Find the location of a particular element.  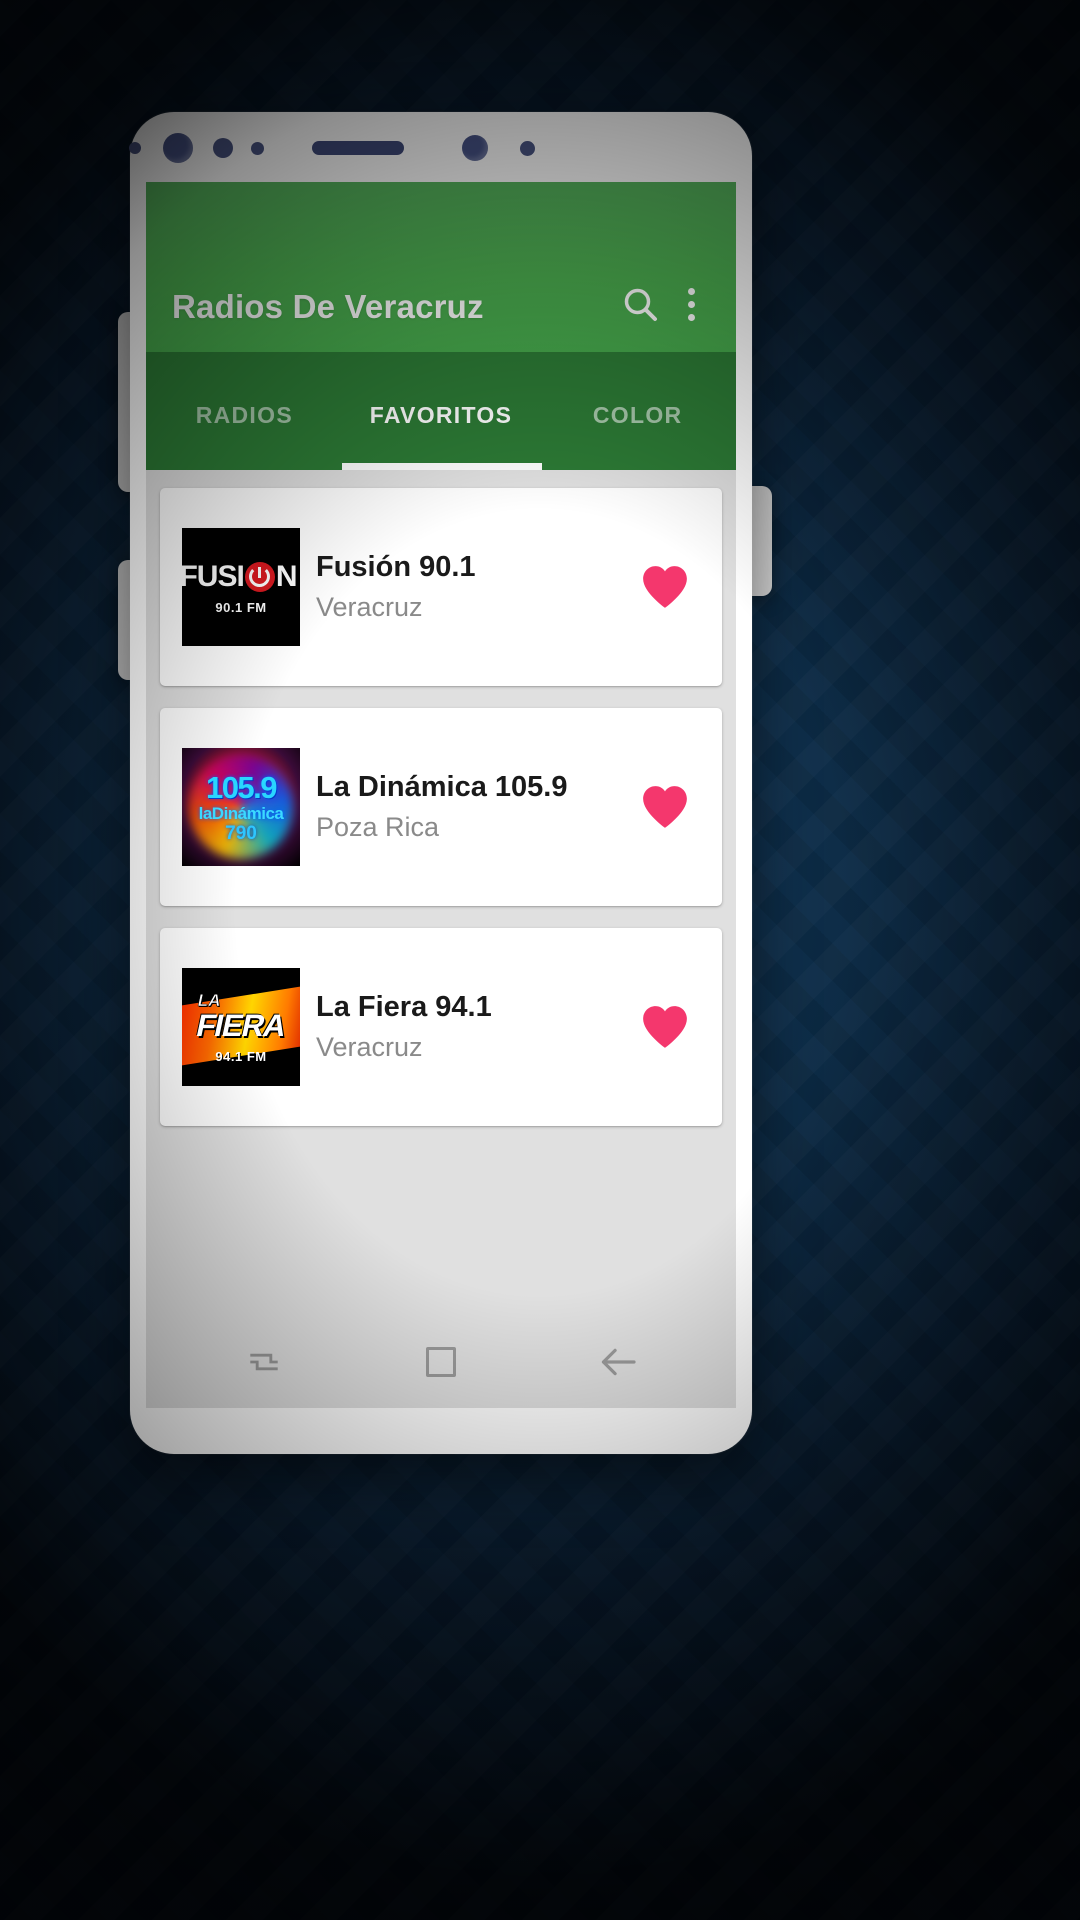

earpiece-speaker-icon is located at coordinates (358, 148).